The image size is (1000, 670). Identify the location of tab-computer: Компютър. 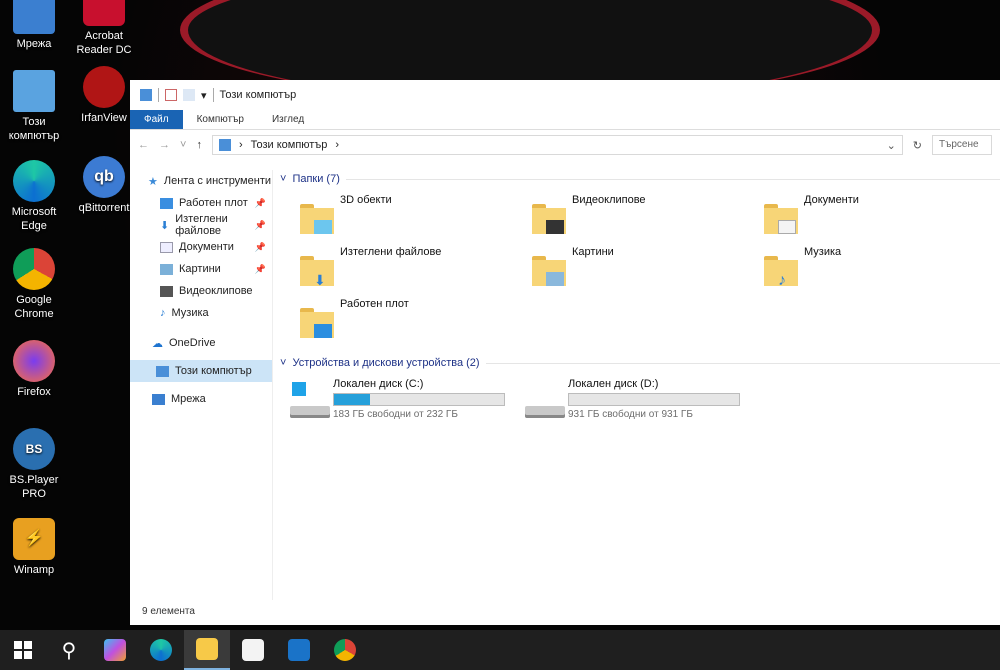
(220, 119).